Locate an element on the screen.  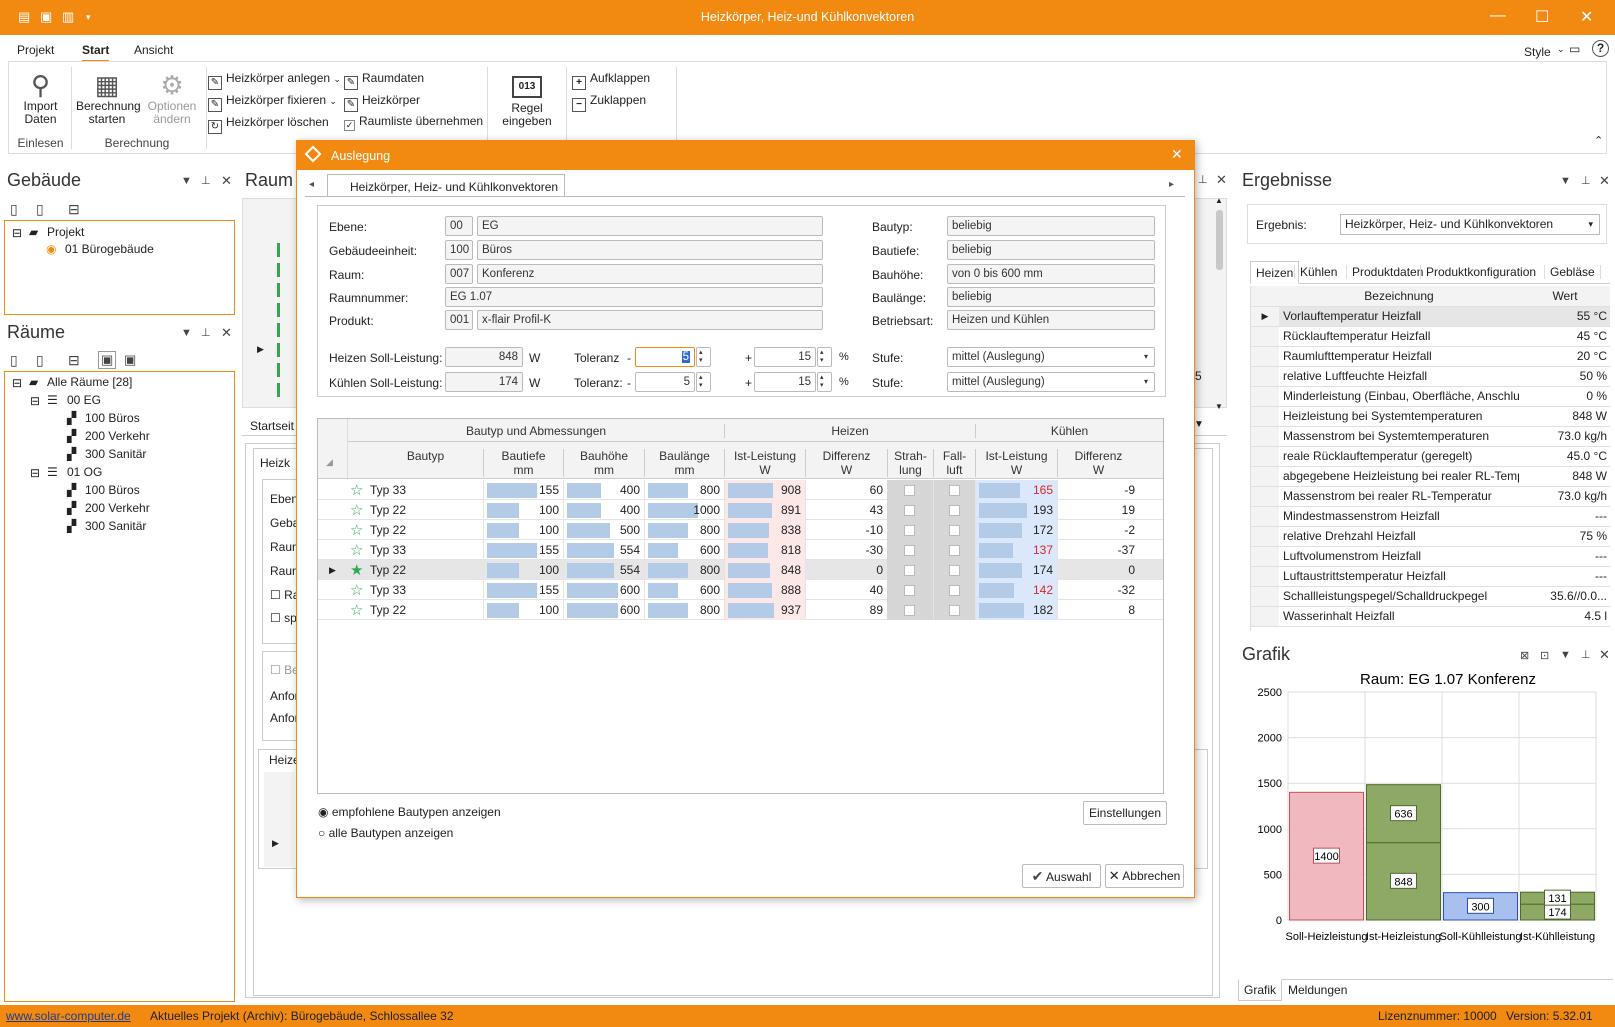
tree-item-og-verkehr: 200 Verkehr is located at coordinates (117, 508).